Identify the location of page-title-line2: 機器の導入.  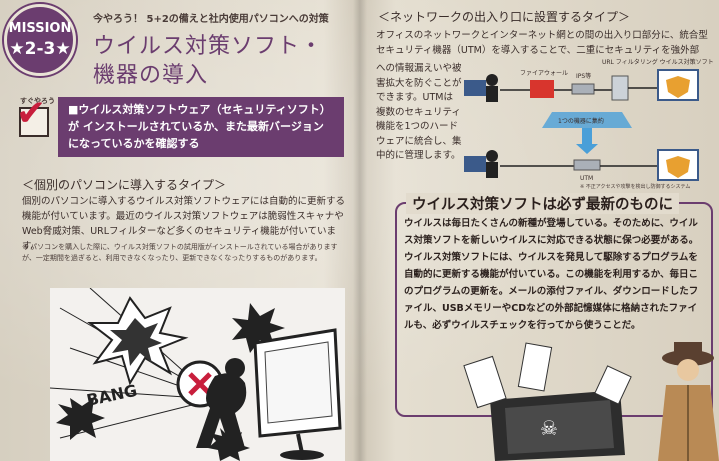
(151, 75).